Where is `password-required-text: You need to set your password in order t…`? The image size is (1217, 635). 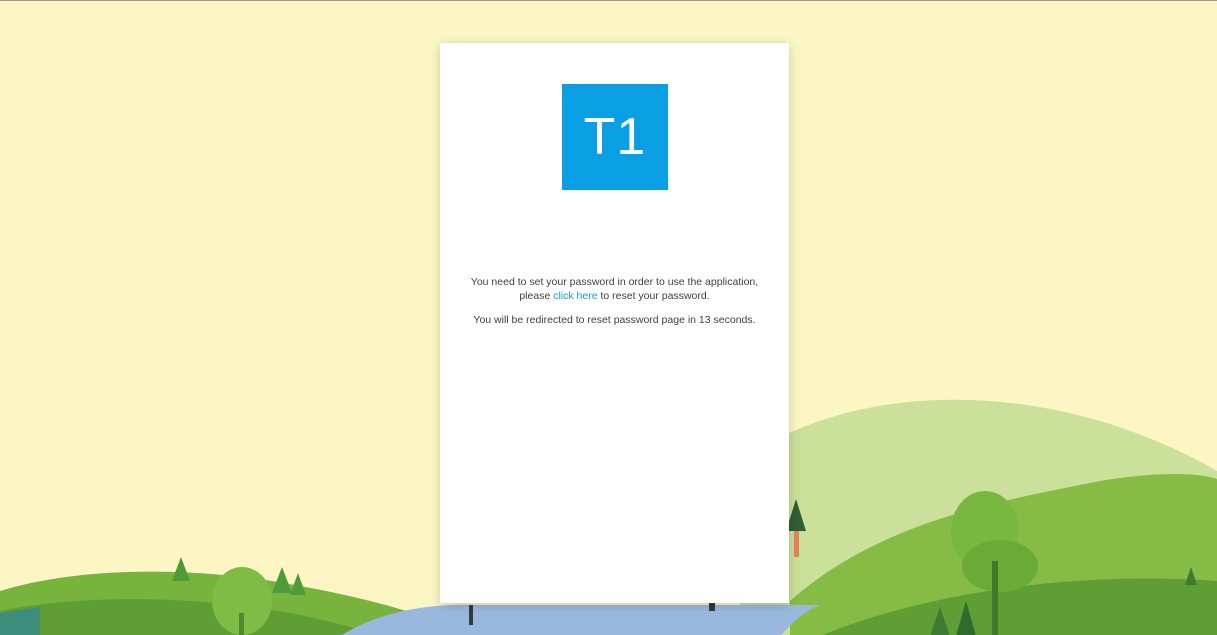
password-required-text: You need to set your password in order t… is located at coordinates (614, 289).